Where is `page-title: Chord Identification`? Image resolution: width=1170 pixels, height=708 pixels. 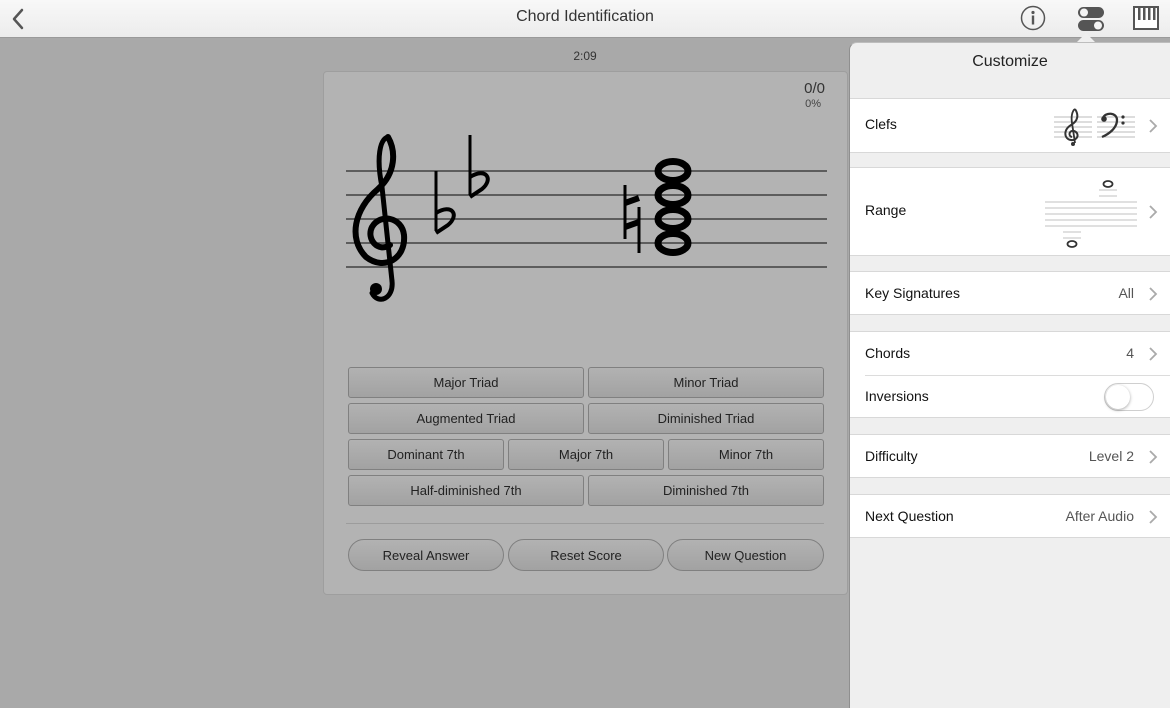
page-title: Chord Identification is located at coordinates (585, 16).